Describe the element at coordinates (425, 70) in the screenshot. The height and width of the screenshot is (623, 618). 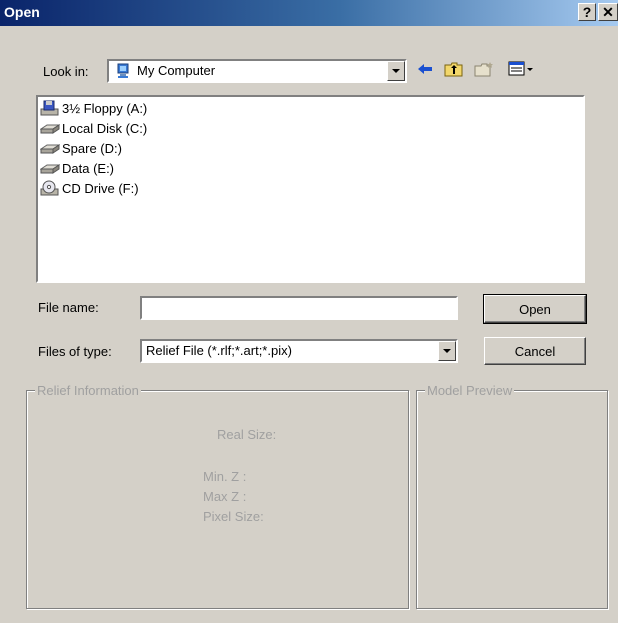
I see `back-arrow-icon` at that location.